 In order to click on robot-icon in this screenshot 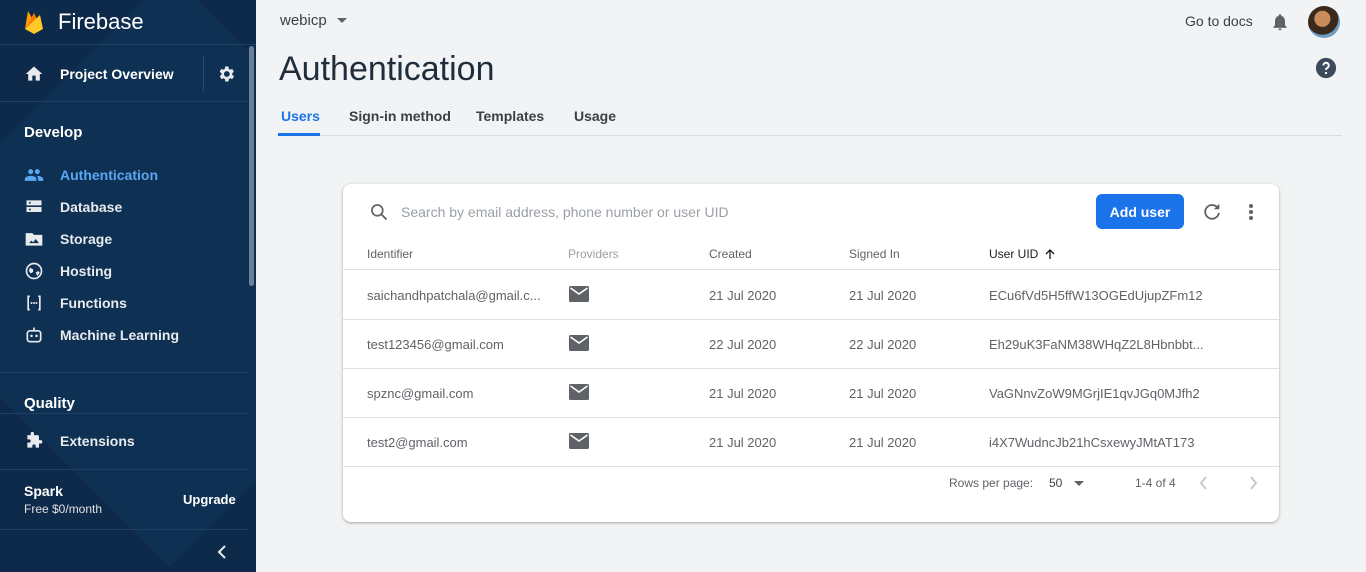, I will do `click(34, 335)`.